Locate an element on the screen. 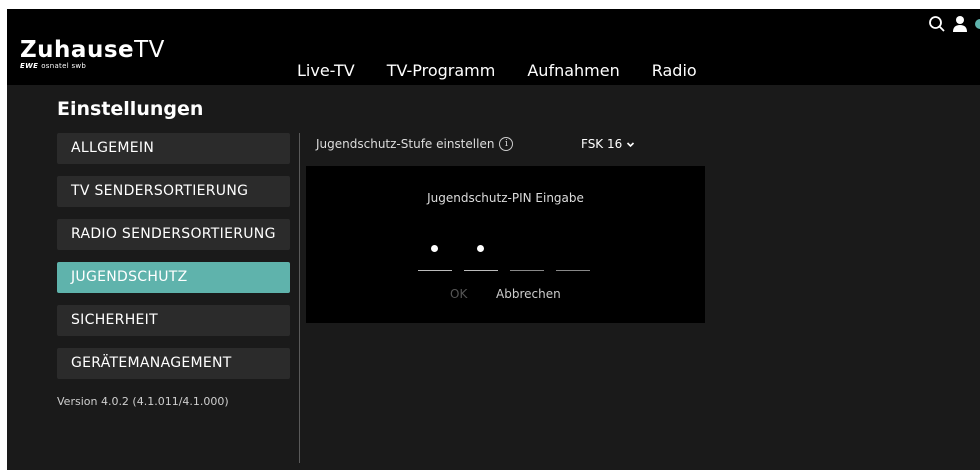 This screenshot has height=470, width=980. logo-wordmark: ZuhauseTV is located at coordinates (92, 50).